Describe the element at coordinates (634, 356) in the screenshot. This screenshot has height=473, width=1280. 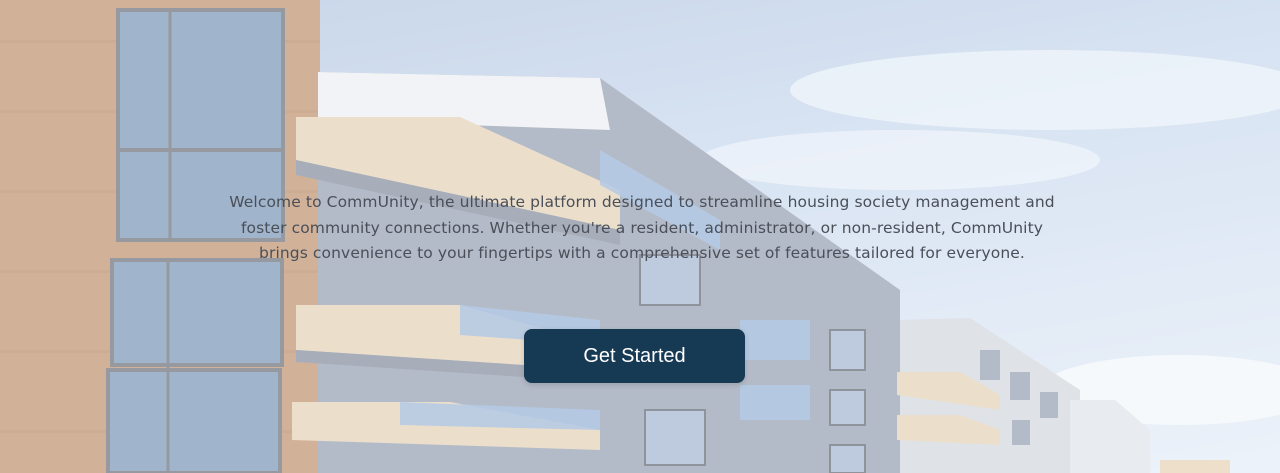
I see `get-started-button: Get Started` at that location.